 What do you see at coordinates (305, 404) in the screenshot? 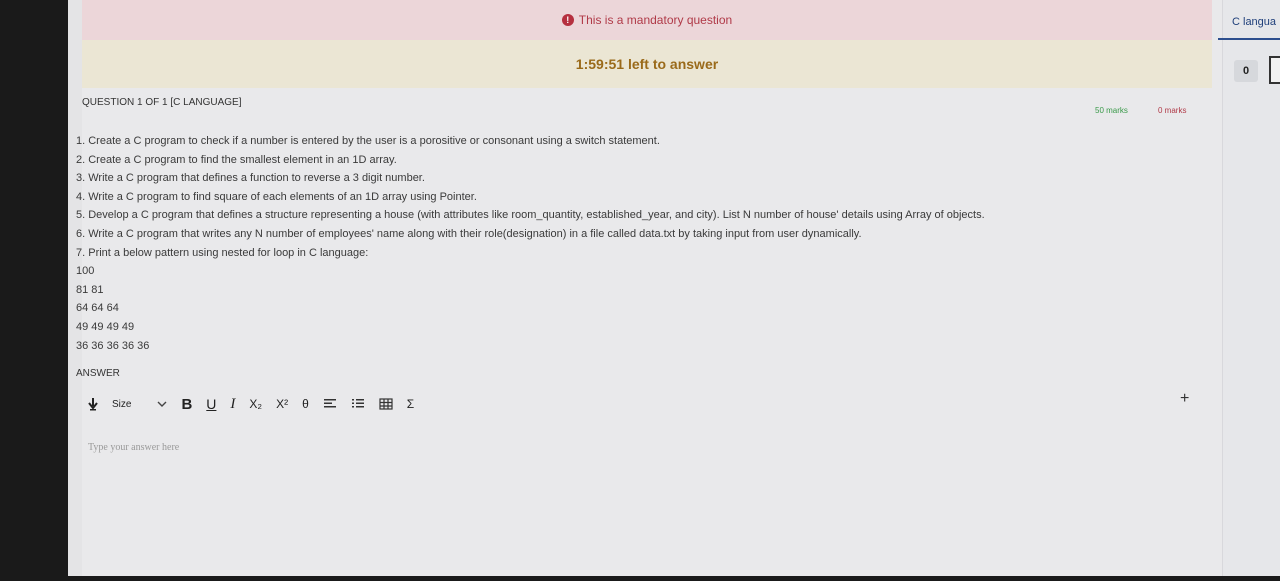
I see `theta-symbol-button: θ` at bounding box center [305, 404].